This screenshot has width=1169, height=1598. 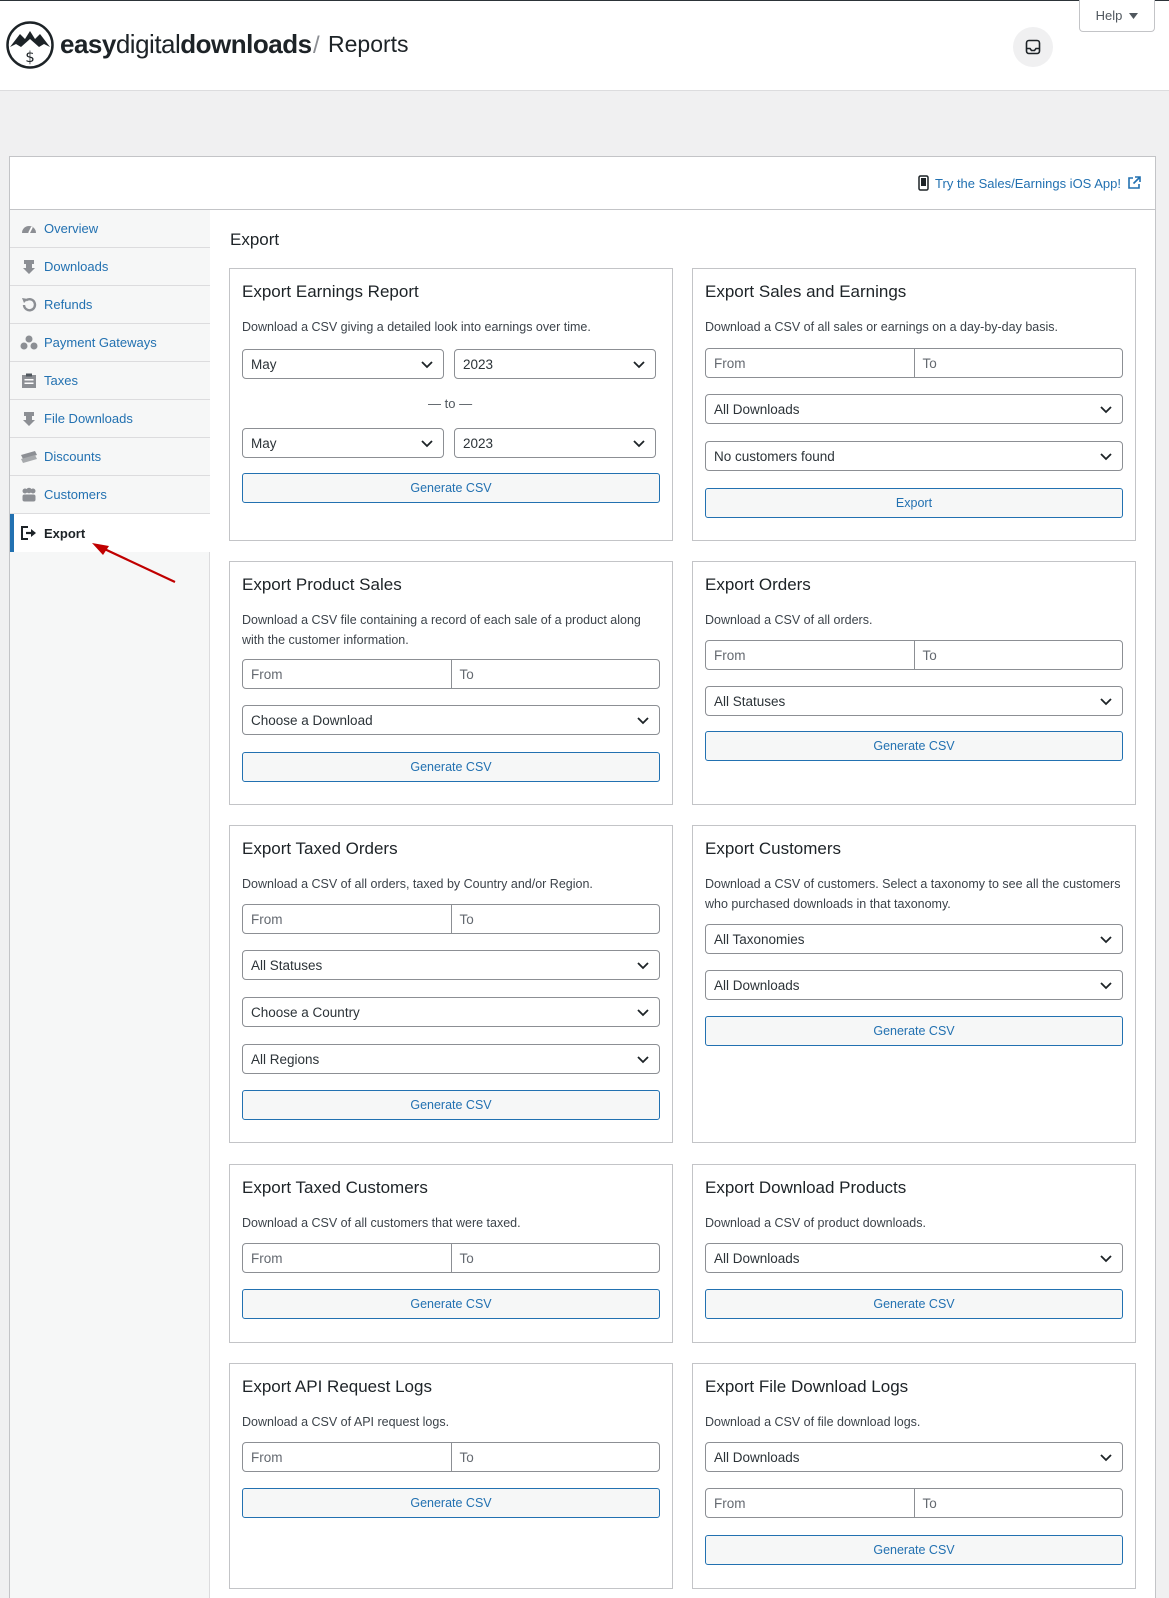 What do you see at coordinates (774, 456) in the screenshot?
I see `select-value: No customers found` at bounding box center [774, 456].